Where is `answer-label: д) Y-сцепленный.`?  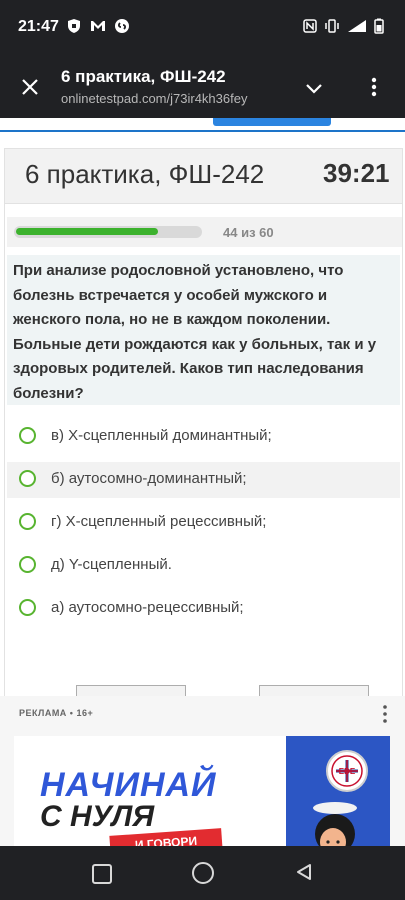
answer-label: д) Y-сцепленный. is located at coordinates (111, 564).